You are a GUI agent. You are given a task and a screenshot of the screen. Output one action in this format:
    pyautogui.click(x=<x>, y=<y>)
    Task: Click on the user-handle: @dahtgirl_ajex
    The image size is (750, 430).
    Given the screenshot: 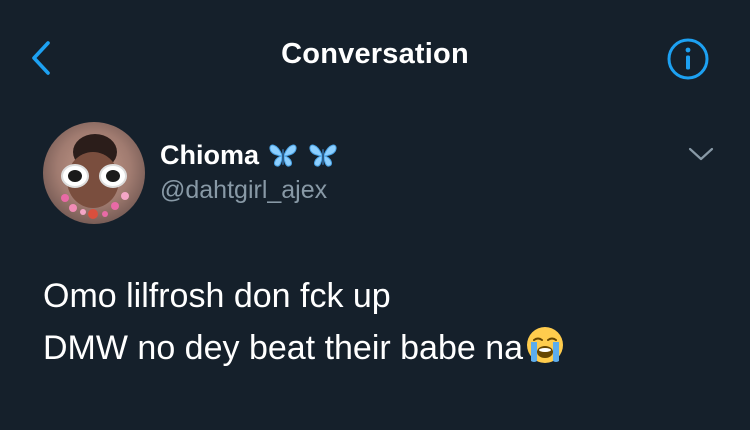 What is the action you would take?
    pyautogui.click(x=243, y=190)
    